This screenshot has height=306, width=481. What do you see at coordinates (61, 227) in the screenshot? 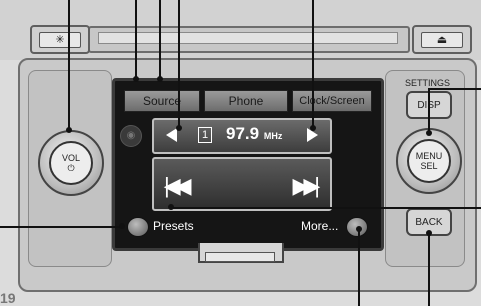
I see `callout-line-presets` at bounding box center [61, 227].